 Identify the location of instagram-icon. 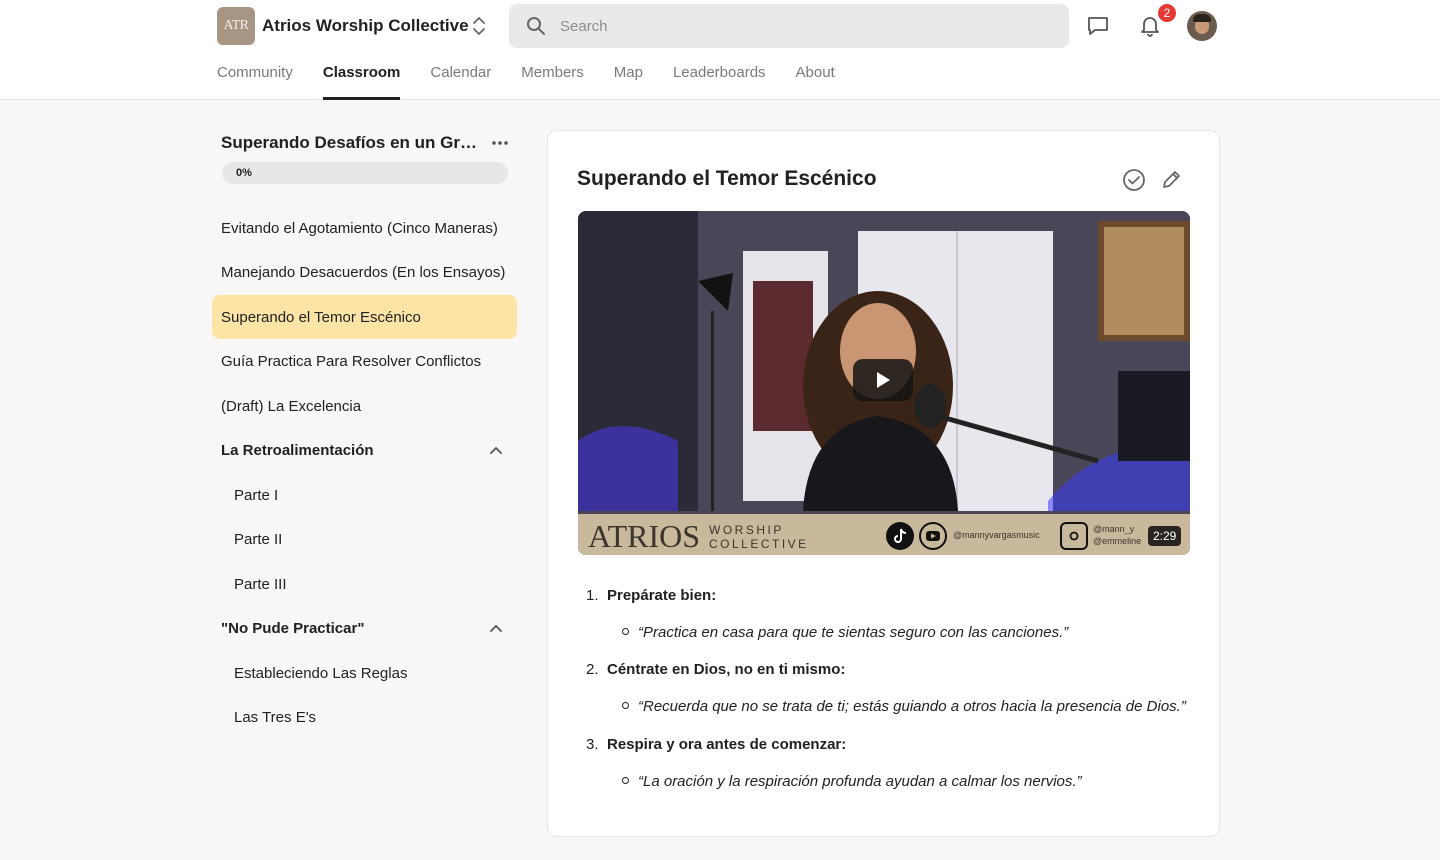
(1074, 536).